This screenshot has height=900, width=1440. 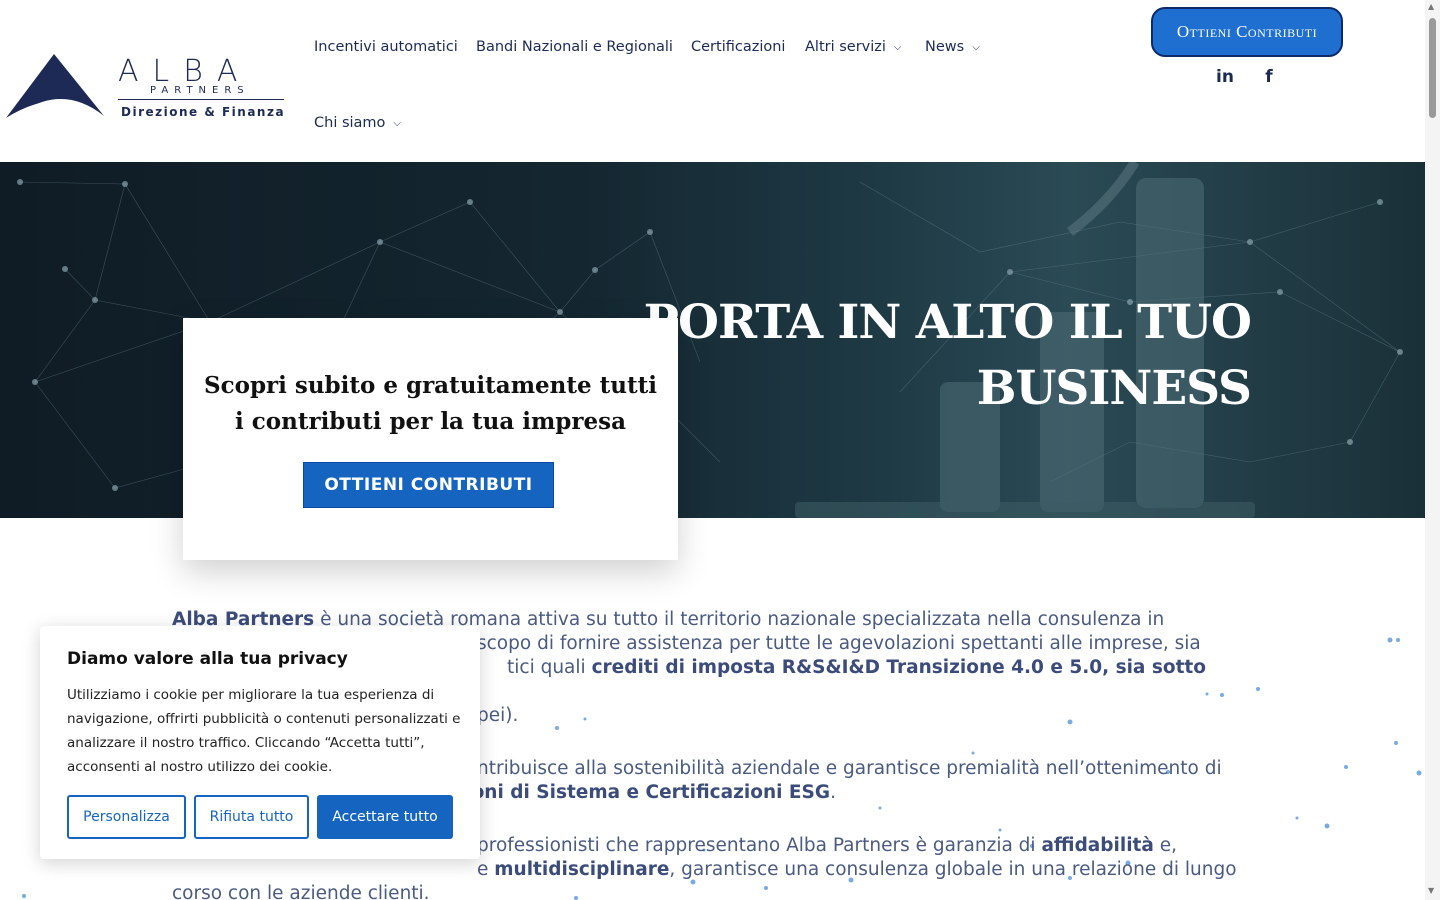 What do you see at coordinates (428, 485) in the screenshot?
I see `ottieni-contributi-button: OTTIENI CONTRIBUTI` at bounding box center [428, 485].